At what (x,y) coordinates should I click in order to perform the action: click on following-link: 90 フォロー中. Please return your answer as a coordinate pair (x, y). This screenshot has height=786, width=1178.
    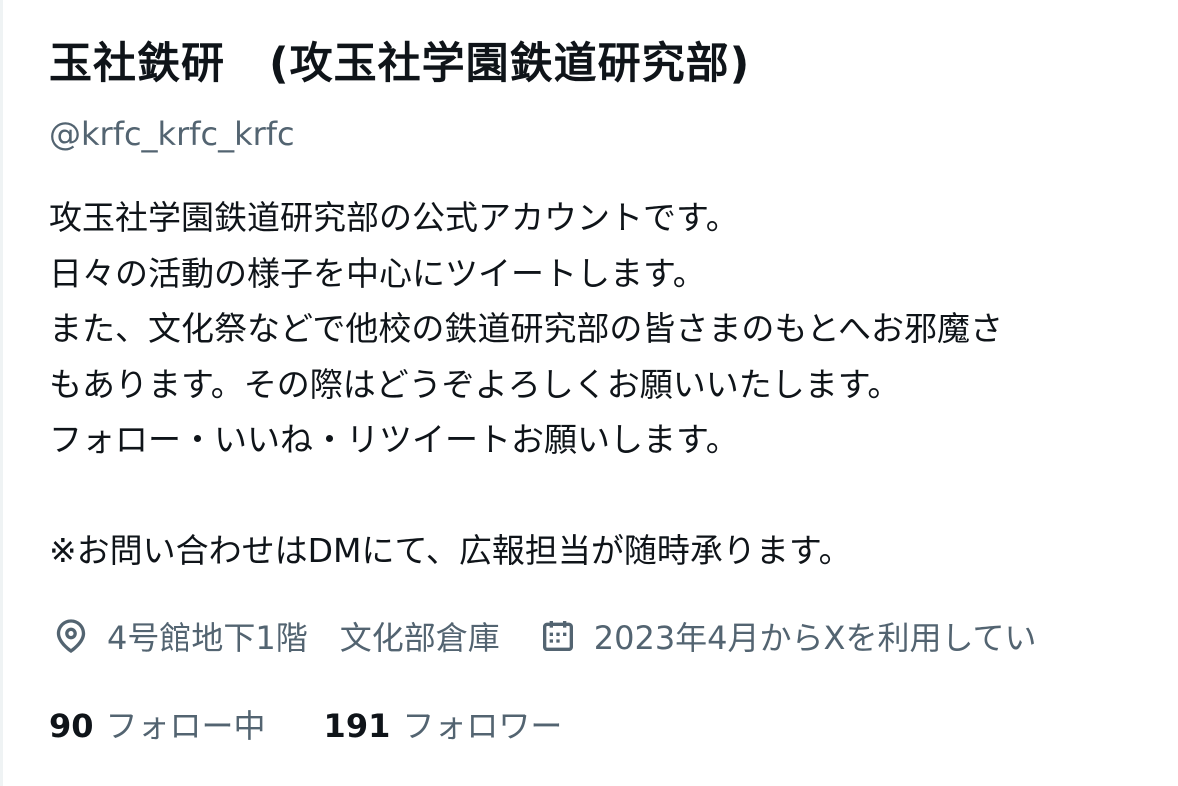
    Looking at the image, I should click on (157, 724).